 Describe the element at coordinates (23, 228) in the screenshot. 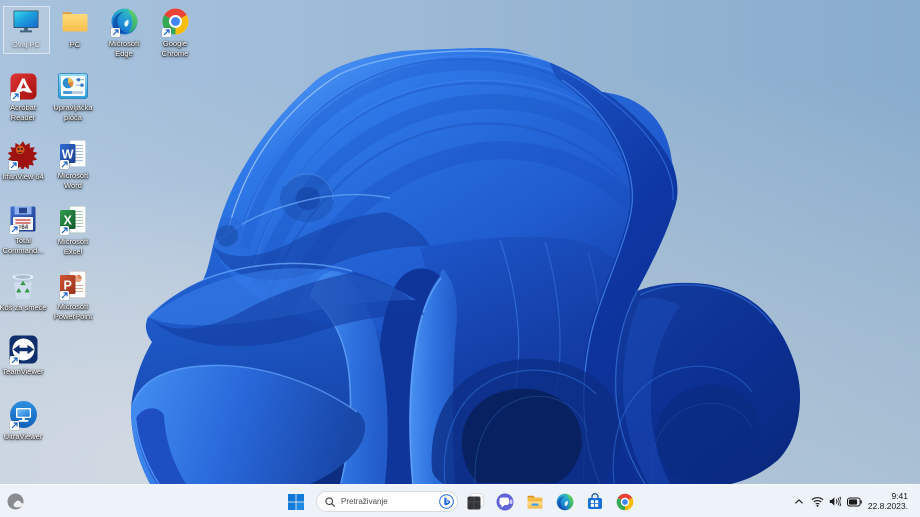

I see `svg-text: =64` at that location.